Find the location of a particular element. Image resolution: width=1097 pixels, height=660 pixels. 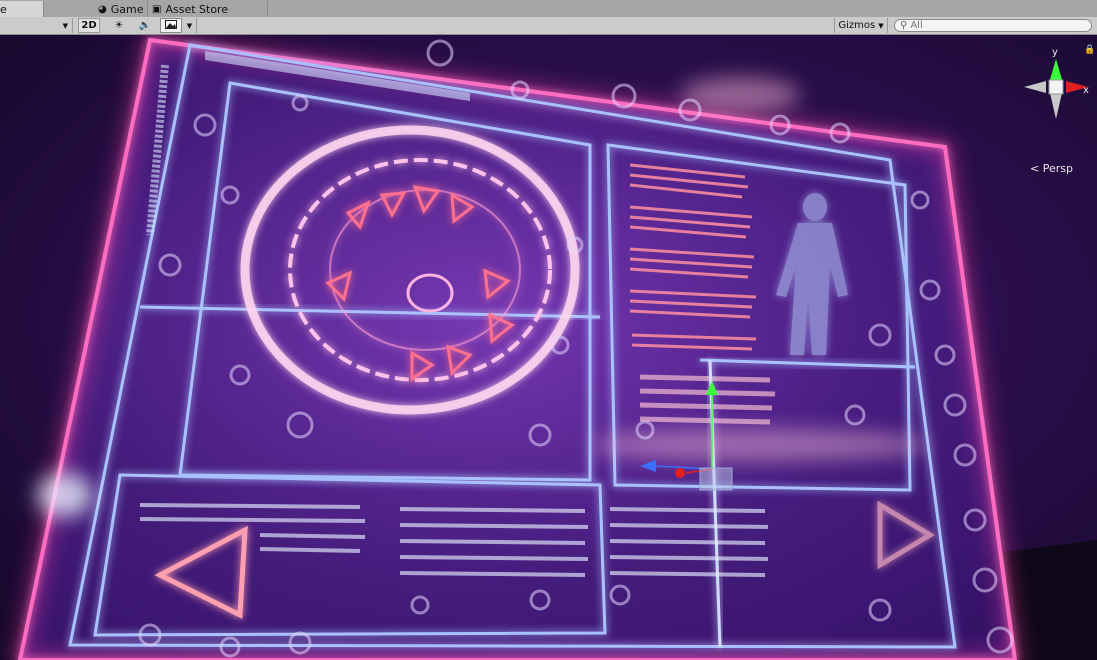

audio-toggle: 🔈 is located at coordinates (145, 25).